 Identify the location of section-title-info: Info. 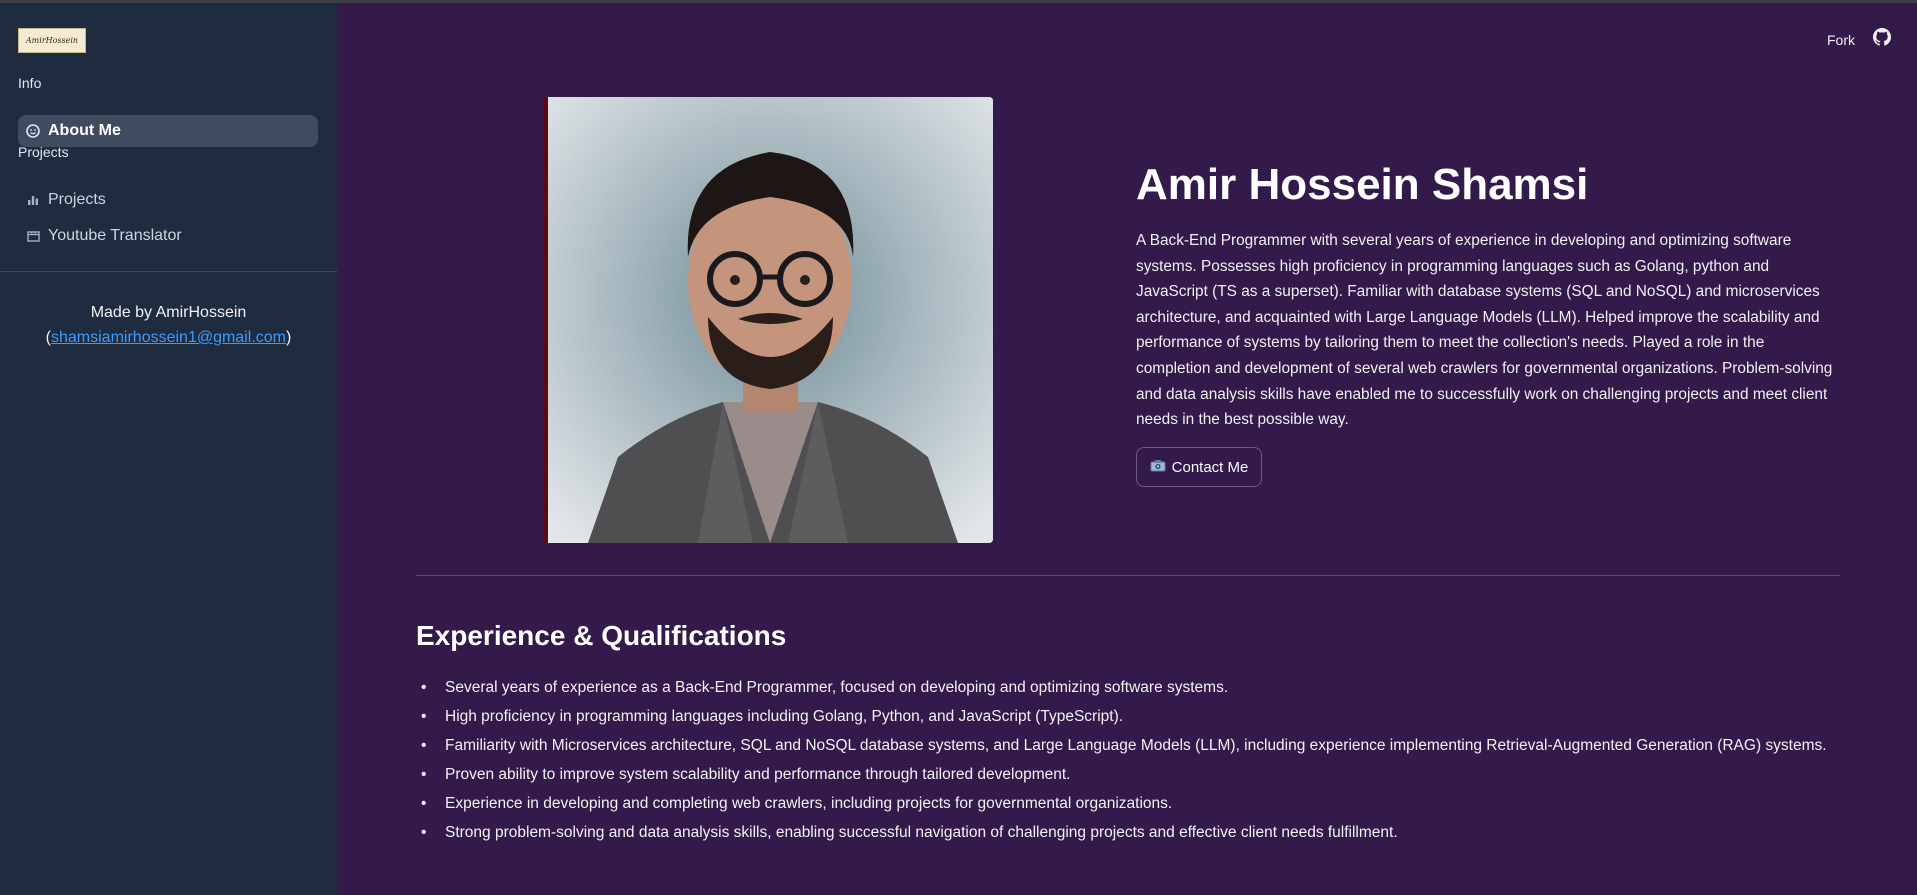
(30, 83).